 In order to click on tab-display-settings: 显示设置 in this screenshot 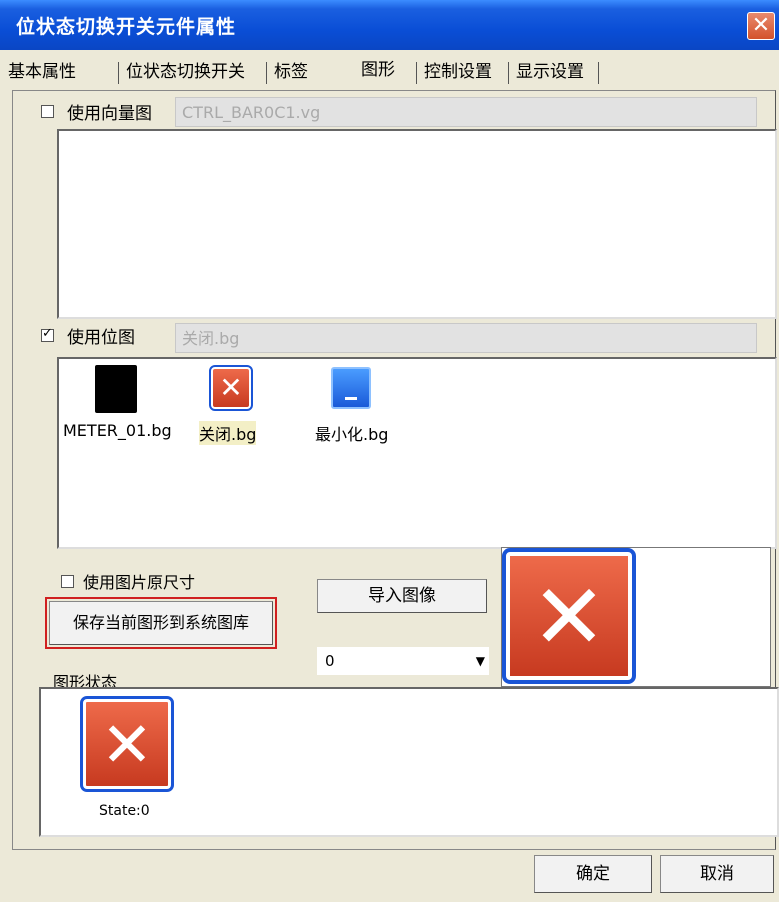, I will do `click(550, 70)`.